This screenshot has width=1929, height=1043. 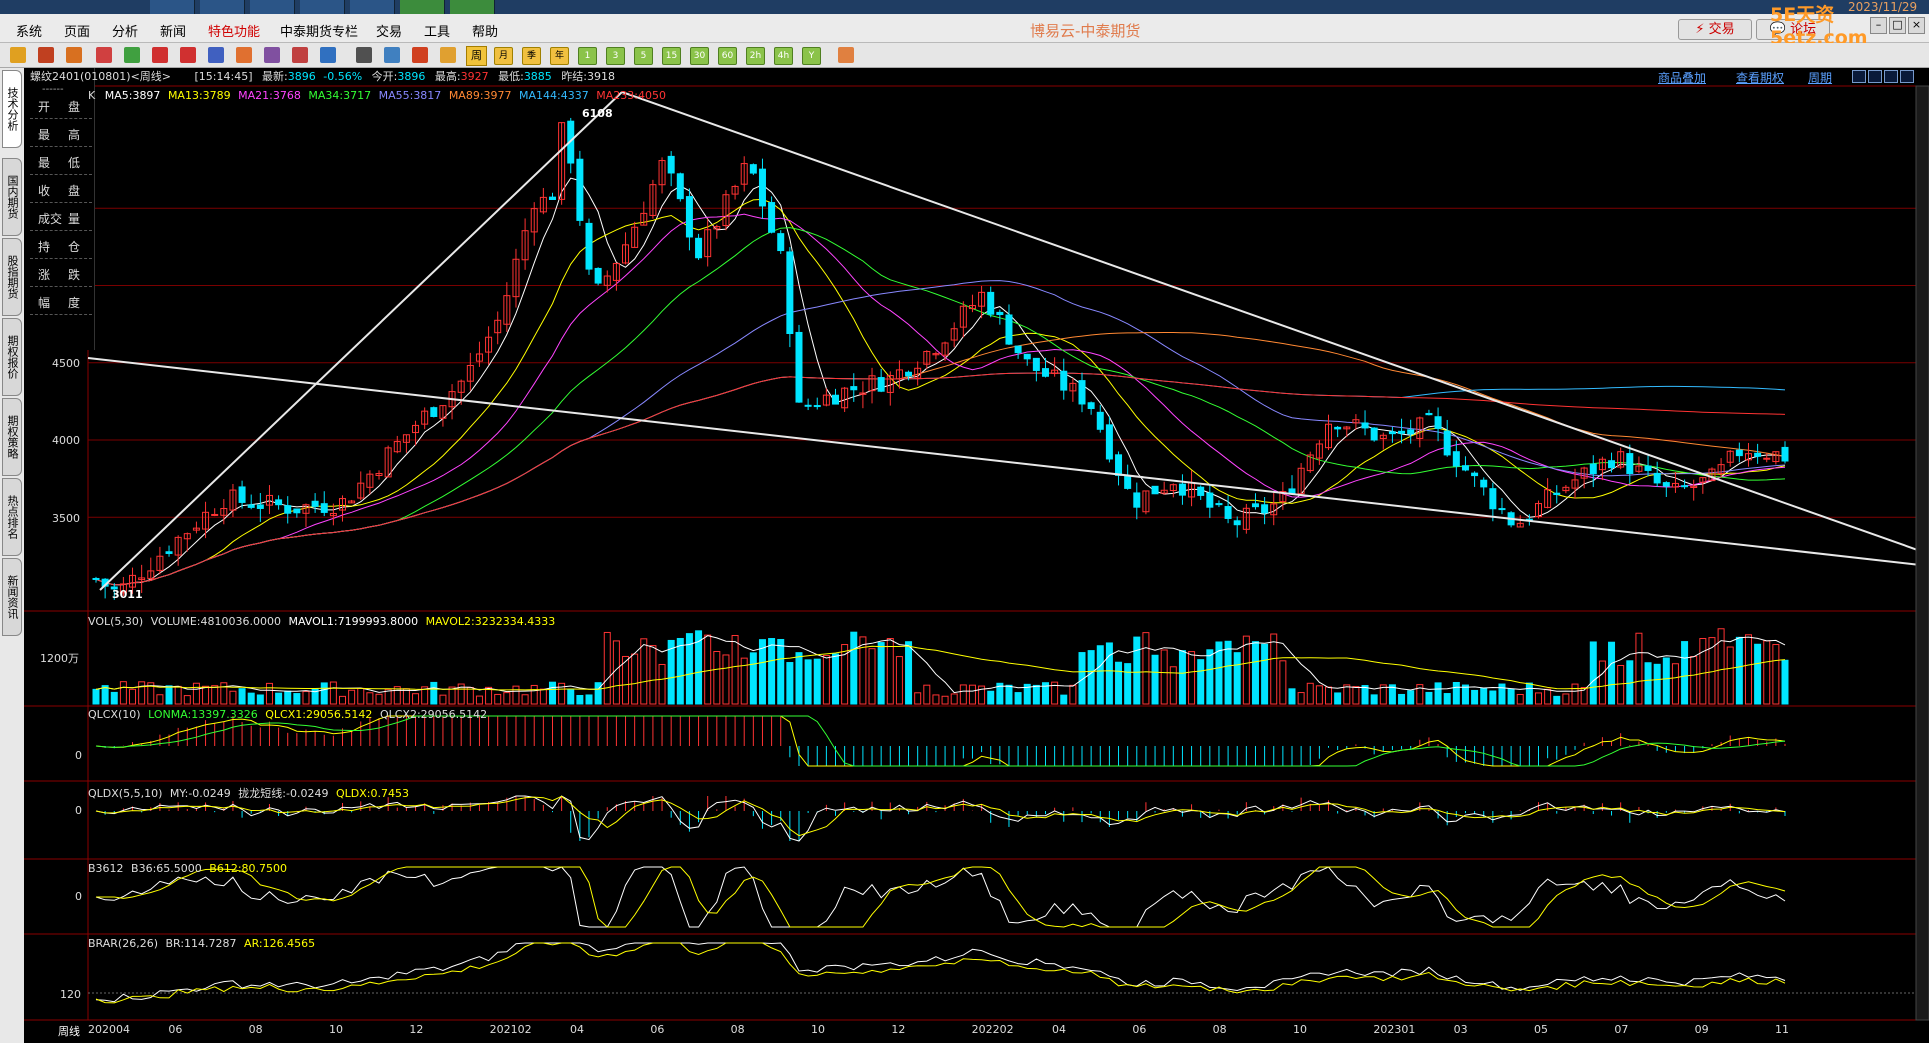 I want to click on indicator-icon, so click(x=300, y=55).